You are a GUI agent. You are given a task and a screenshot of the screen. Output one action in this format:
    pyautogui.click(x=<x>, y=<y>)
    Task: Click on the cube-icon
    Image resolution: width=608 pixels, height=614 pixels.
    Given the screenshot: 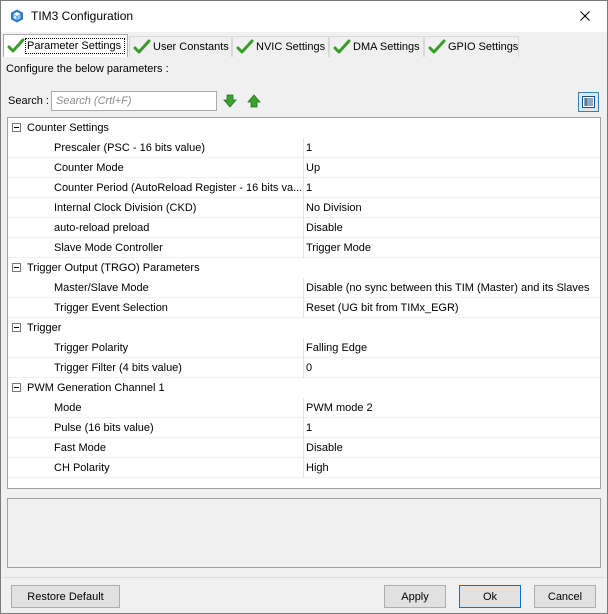 What is the action you would take?
    pyautogui.click(x=17, y=16)
    